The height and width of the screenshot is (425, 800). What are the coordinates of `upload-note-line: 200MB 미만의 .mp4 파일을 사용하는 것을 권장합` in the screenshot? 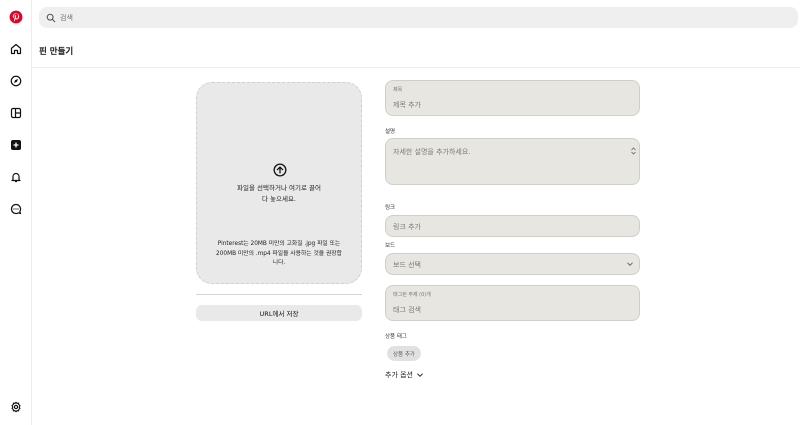 It's located at (279, 253).